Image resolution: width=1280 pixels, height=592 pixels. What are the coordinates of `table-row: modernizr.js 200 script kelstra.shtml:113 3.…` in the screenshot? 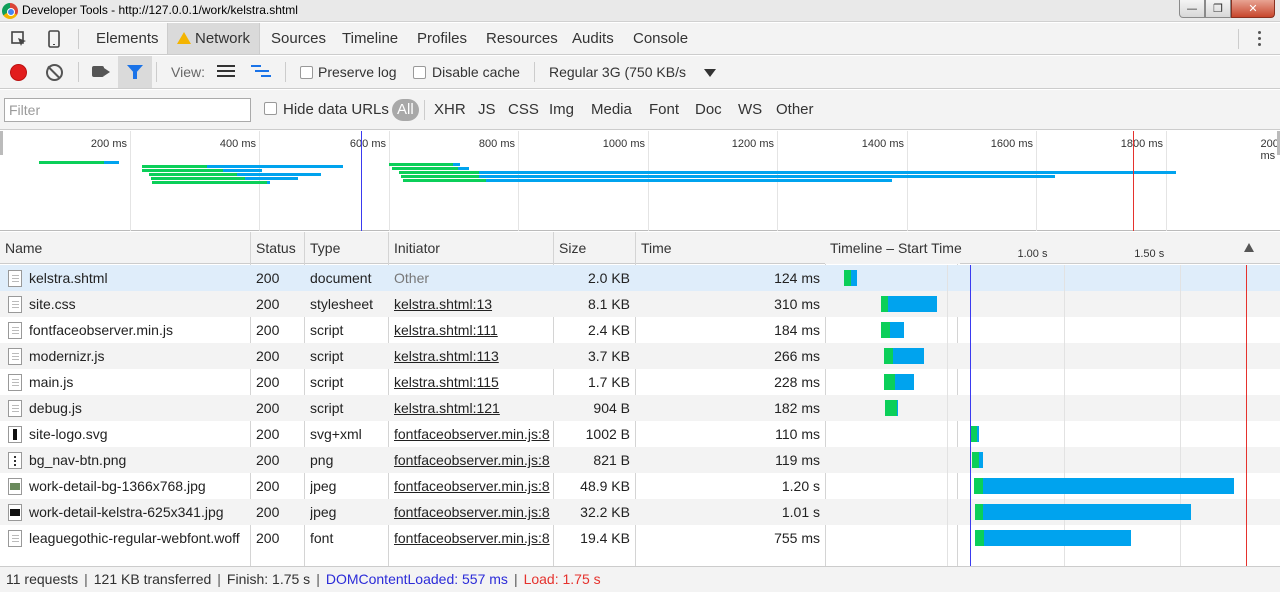 It's located at (640, 356).